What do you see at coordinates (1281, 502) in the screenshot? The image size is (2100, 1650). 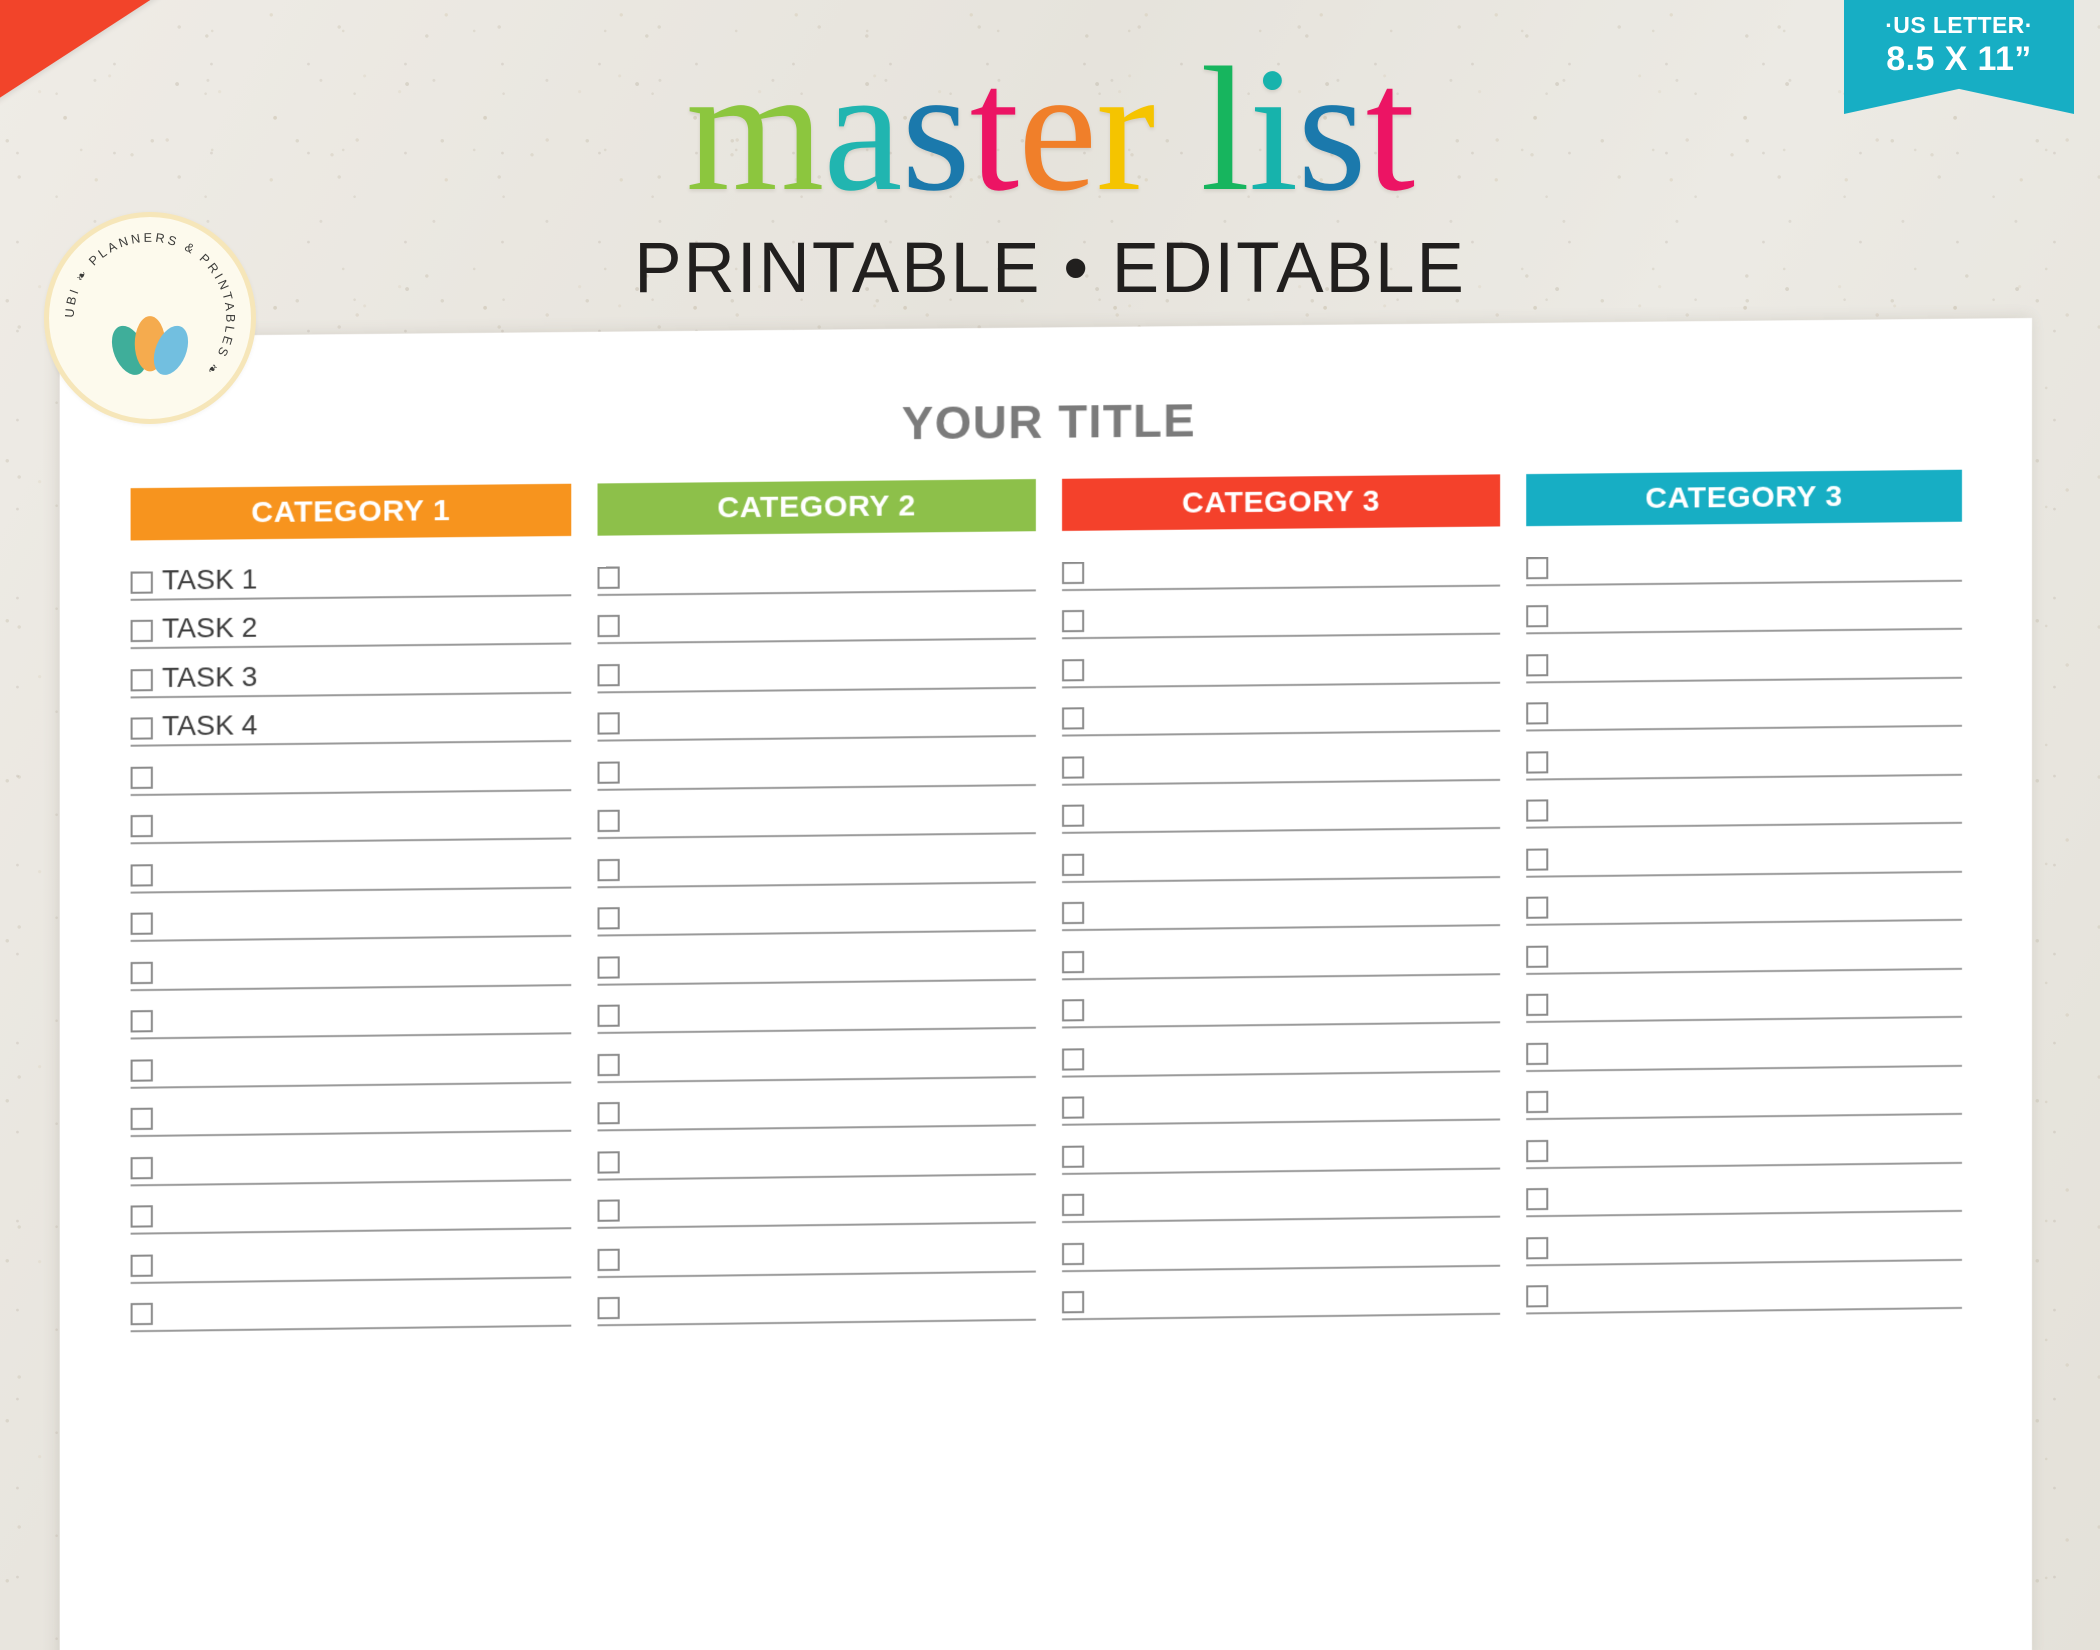 I see `category-header-3: CATEGORY 3` at bounding box center [1281, 502].